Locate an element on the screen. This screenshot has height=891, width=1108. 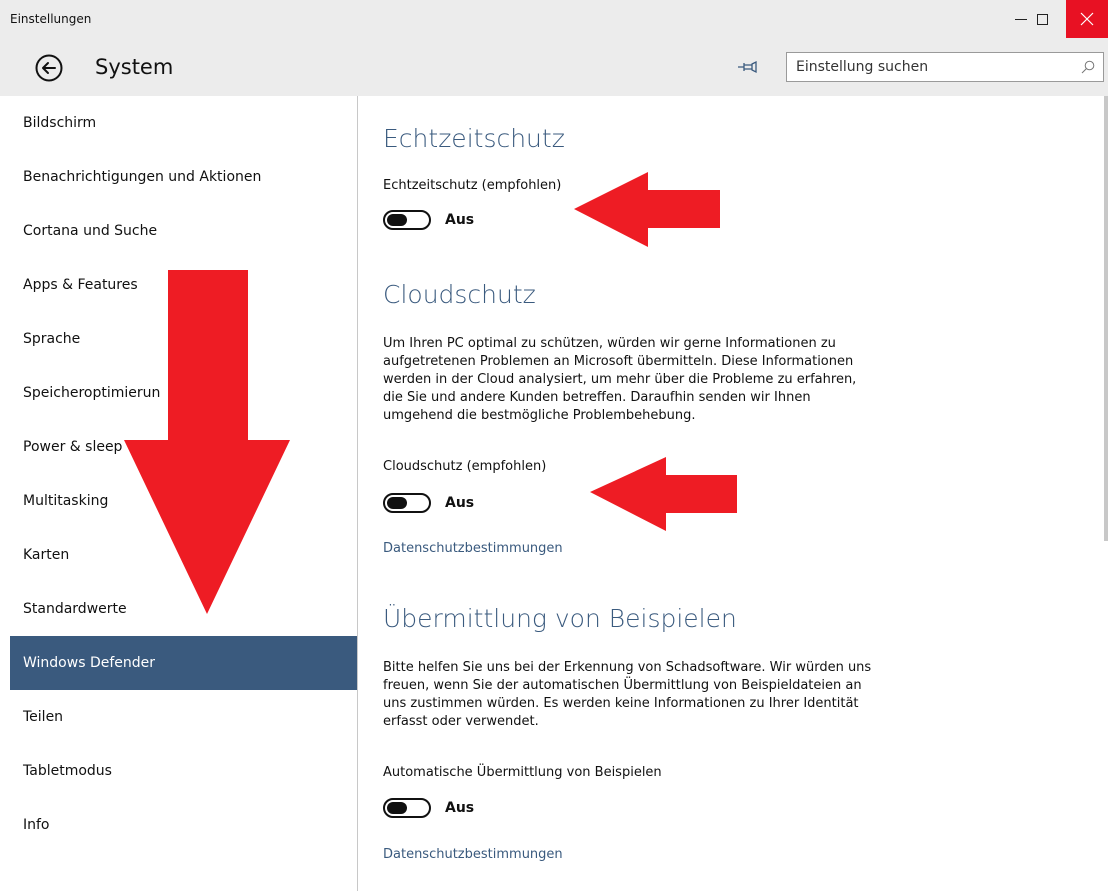
maximize-icon is located at coordinates (1042, 19).